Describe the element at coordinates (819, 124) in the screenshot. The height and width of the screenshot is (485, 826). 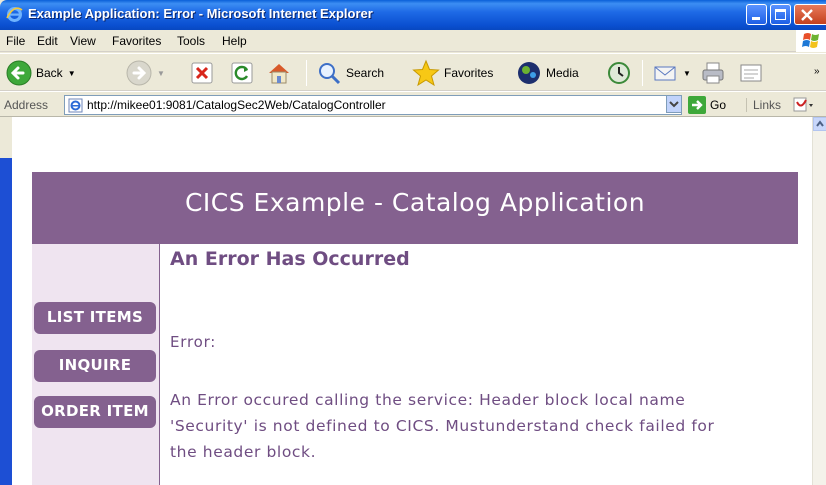
I see `scroll-up-button` at that location.